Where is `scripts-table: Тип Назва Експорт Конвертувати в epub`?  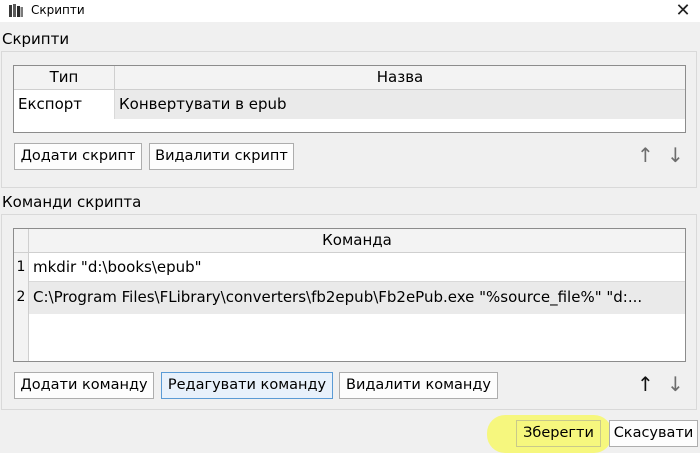 scripts-table: Тип Назва Експорт Конвертувати в epub is located at coordinates (349, 99).